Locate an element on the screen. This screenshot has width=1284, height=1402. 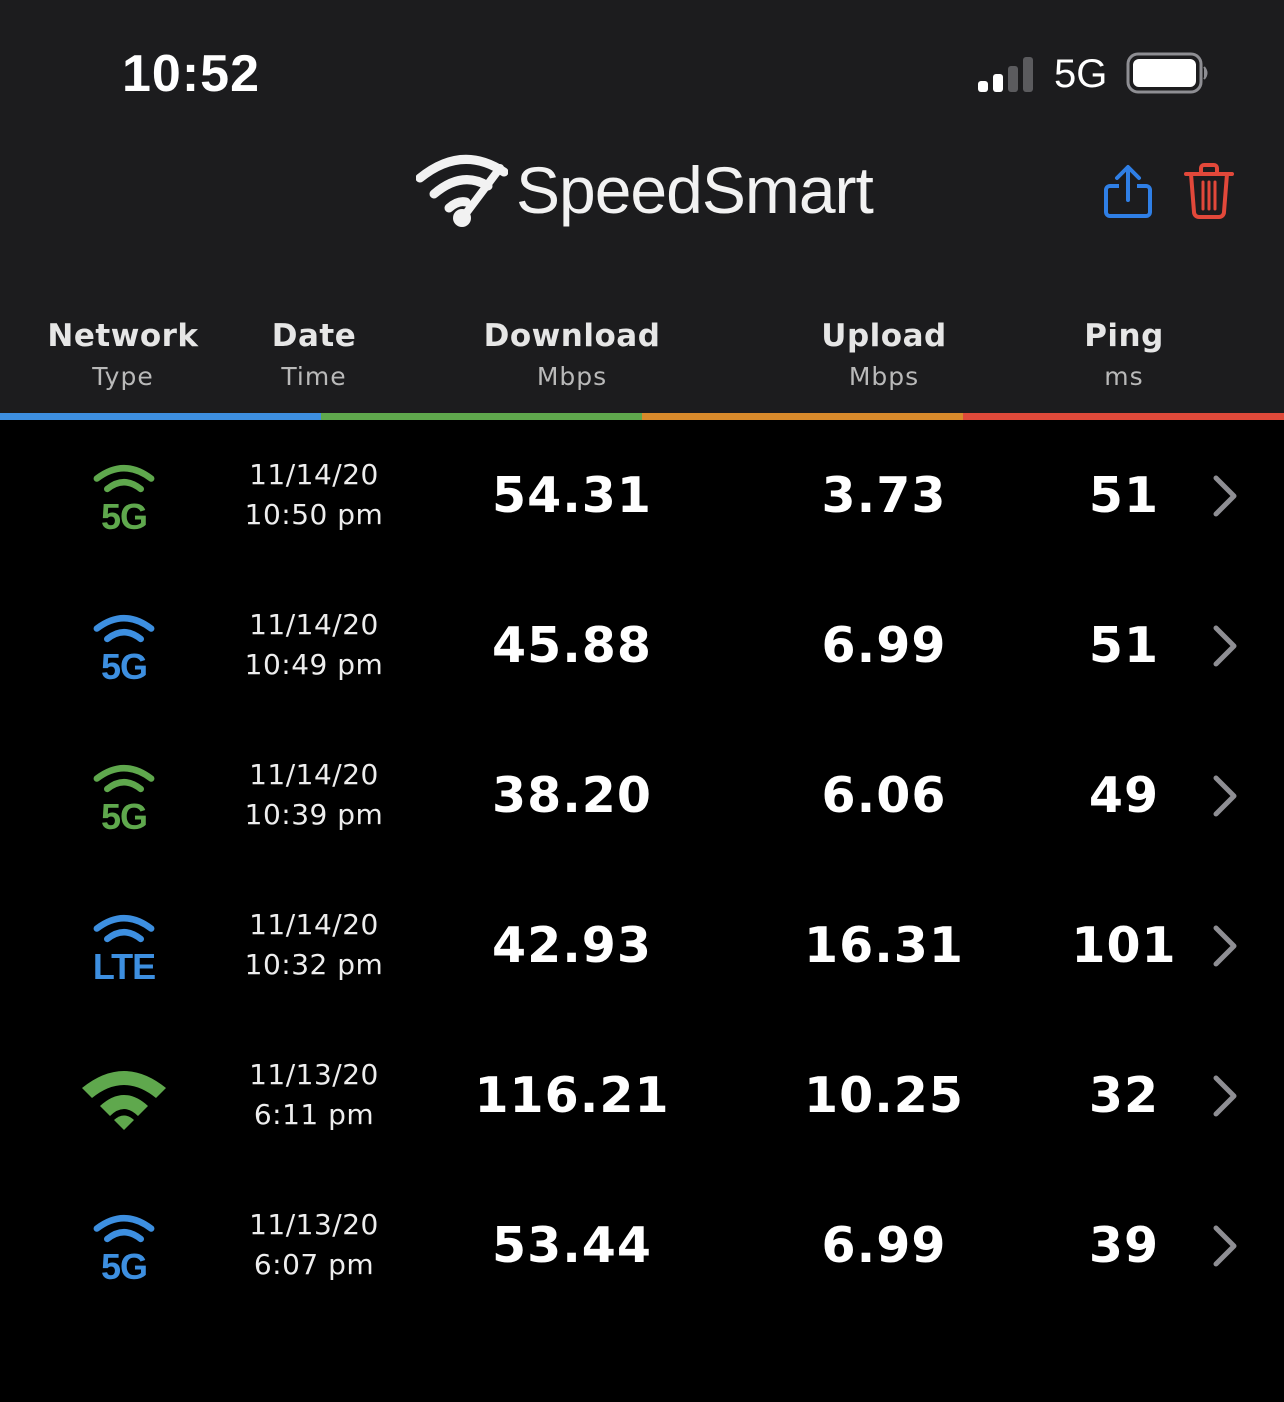
download-value: 45.88 is located at coordinates (572, 645).